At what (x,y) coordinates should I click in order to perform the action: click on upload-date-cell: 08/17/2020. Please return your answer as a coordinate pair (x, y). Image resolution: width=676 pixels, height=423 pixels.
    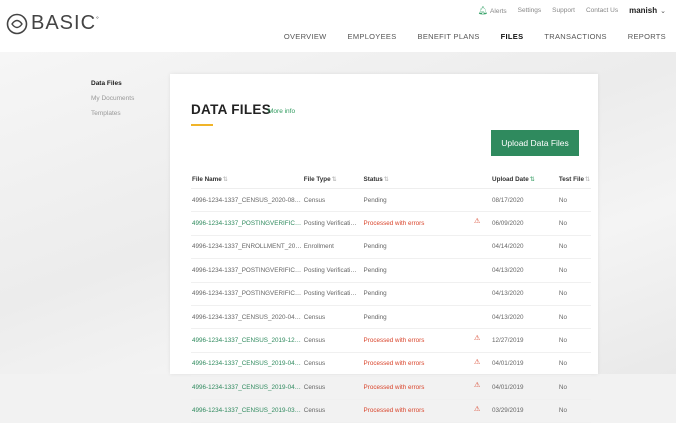
    Looking at the image, I should click on (524, 200).